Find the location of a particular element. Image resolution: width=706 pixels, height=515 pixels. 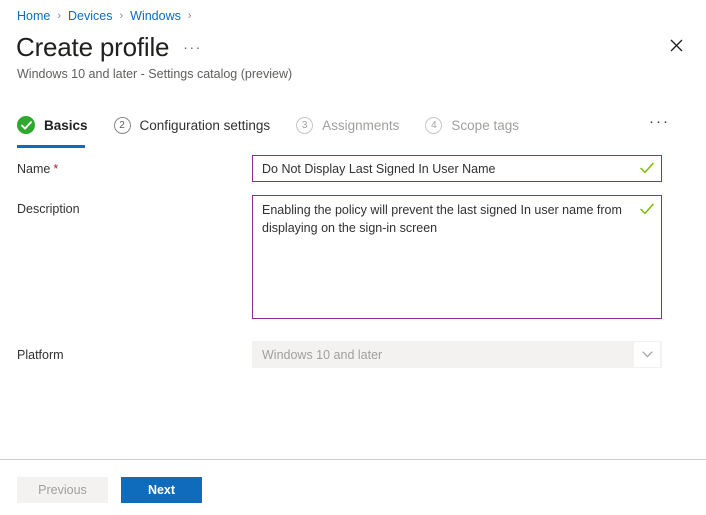

step-number-3: 3 is located at coordinates (305, 125).